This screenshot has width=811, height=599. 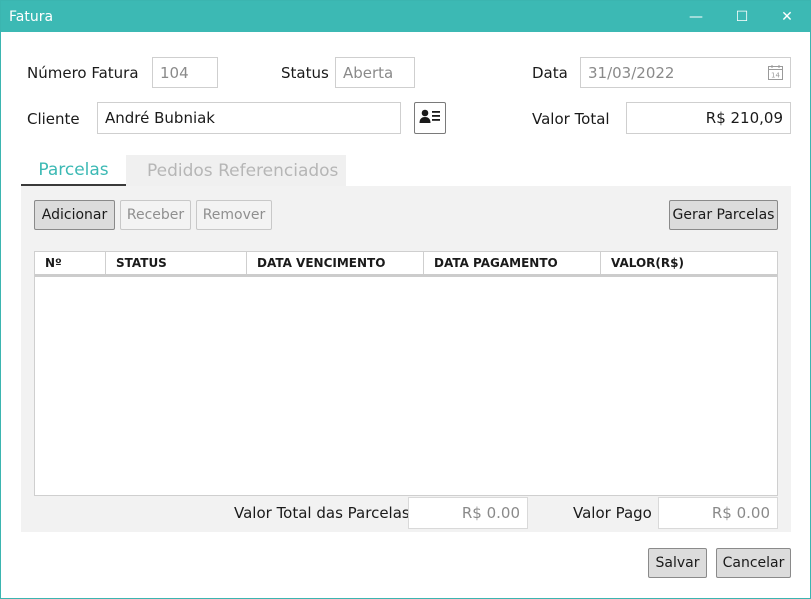 I want to click on column-header-numero: Nº, so click(x=70, y=263).